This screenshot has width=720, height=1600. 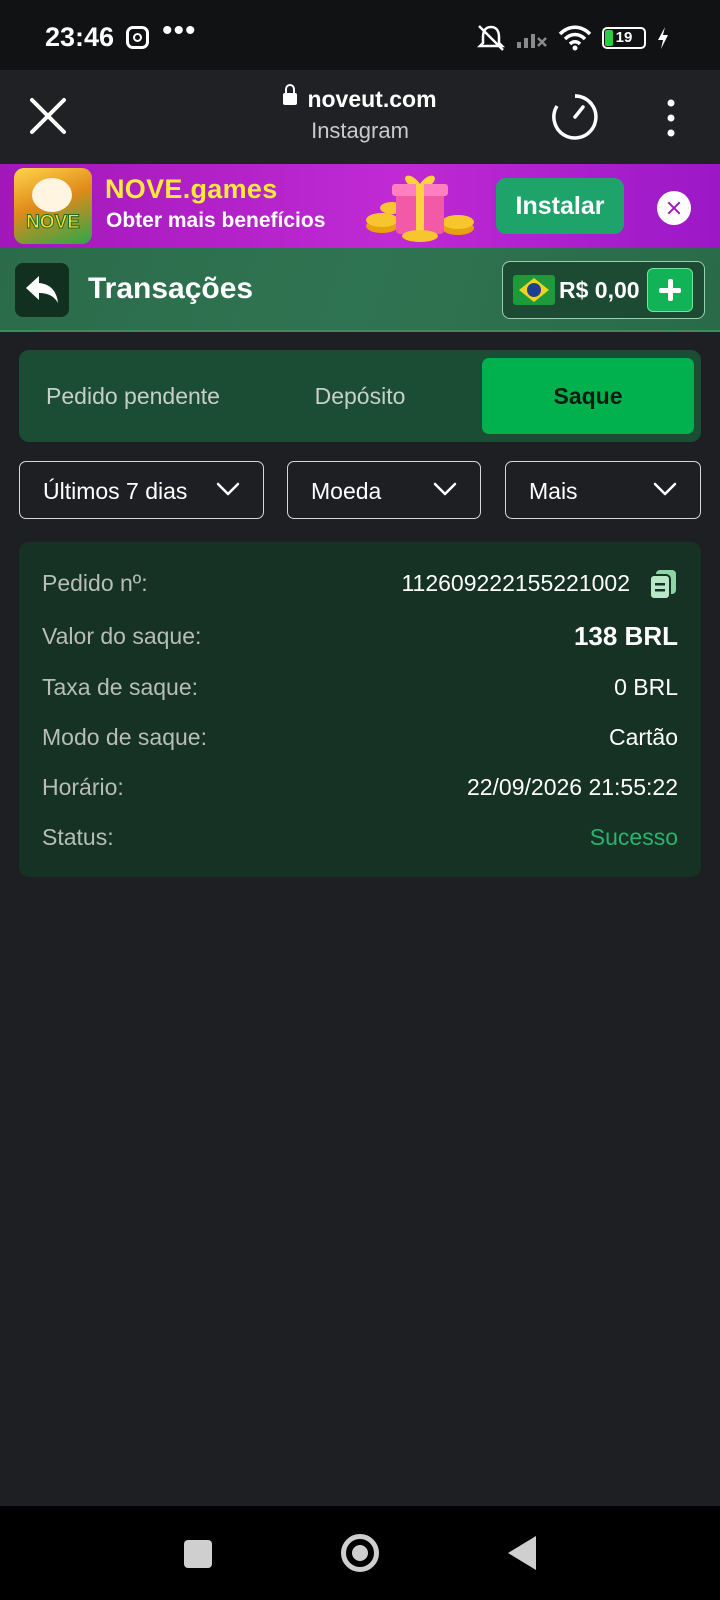 What do you see at coordinates (137, 37) in the screenshot?
I see `instagram-icon` at bounding box center [137, 37].